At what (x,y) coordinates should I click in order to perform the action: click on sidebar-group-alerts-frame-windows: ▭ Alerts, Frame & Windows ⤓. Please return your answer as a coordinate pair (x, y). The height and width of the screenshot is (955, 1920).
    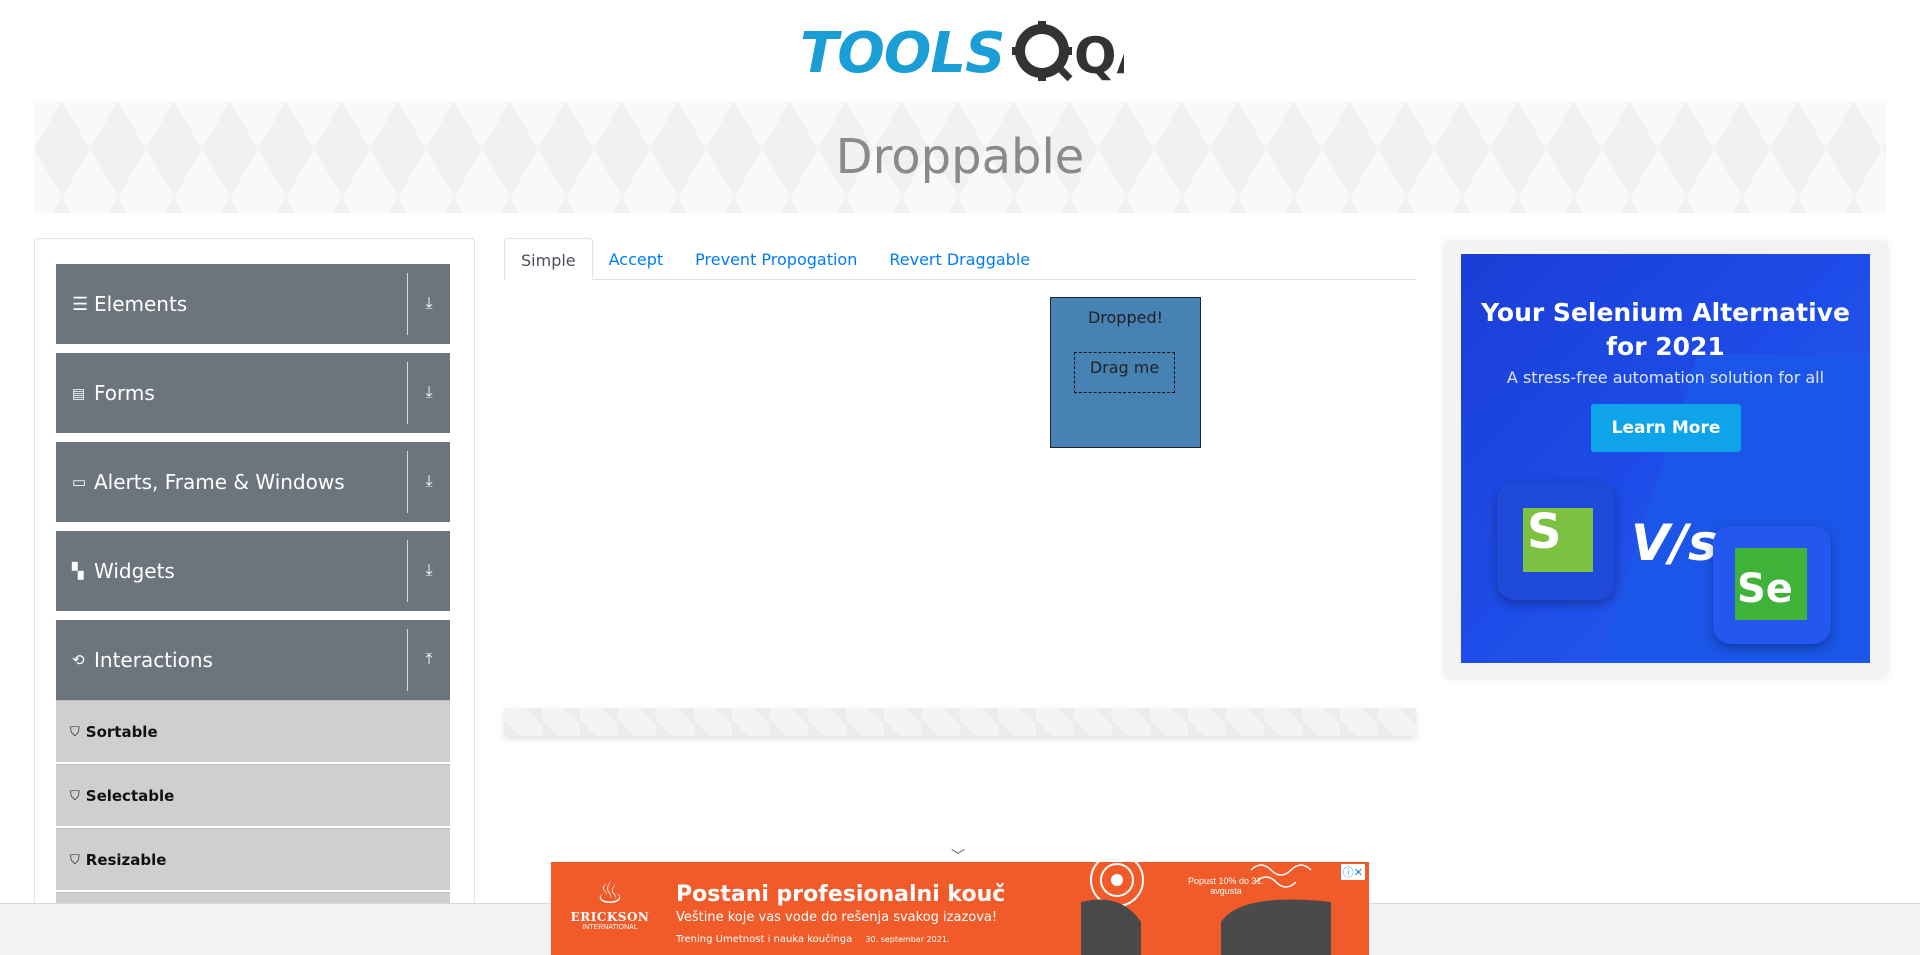
    Looking at the image, I should click on (253, 482).